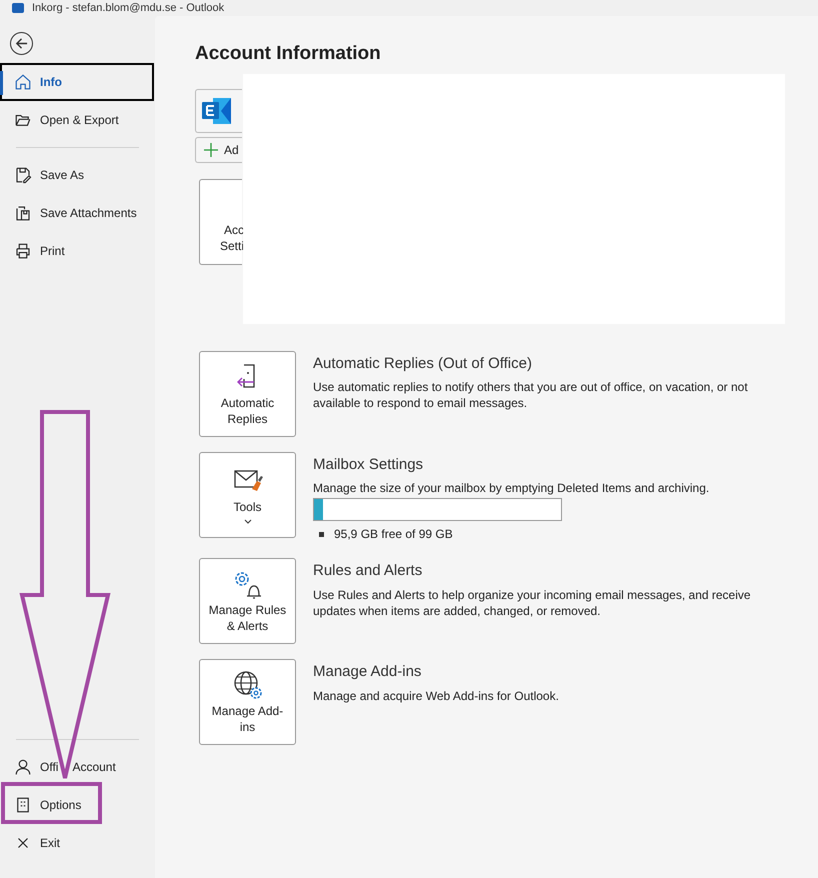 The image size is (818, 878). I want to click on globe-gear-icon, so click(248, 685).